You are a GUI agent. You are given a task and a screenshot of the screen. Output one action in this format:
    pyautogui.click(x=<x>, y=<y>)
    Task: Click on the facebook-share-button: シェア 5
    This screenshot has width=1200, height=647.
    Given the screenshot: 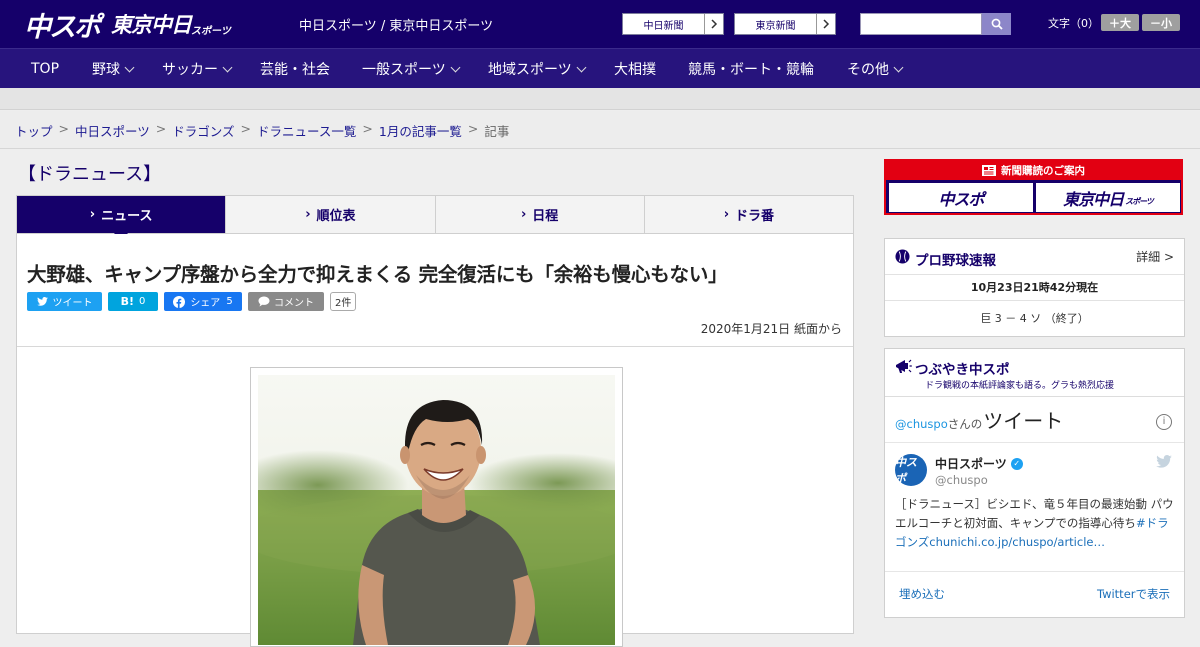 What is the action you would take?
    pyautogui.click(x=203, y=301)
    